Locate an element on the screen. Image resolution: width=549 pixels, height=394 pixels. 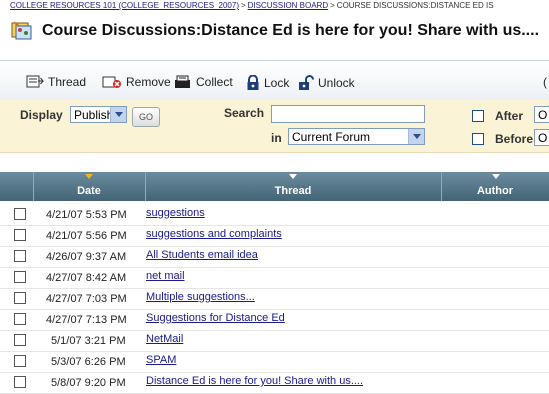
collect-button-label: Collect is located at coordinates (214, 82).